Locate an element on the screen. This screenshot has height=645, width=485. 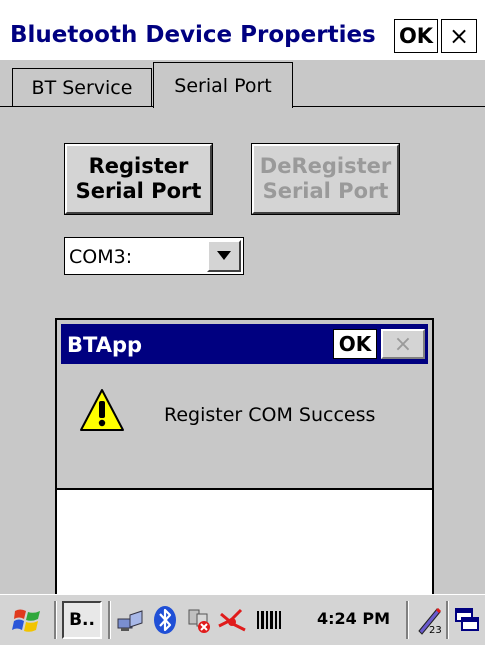
com-port-value: COM3: is located at coordinates (101, 257).